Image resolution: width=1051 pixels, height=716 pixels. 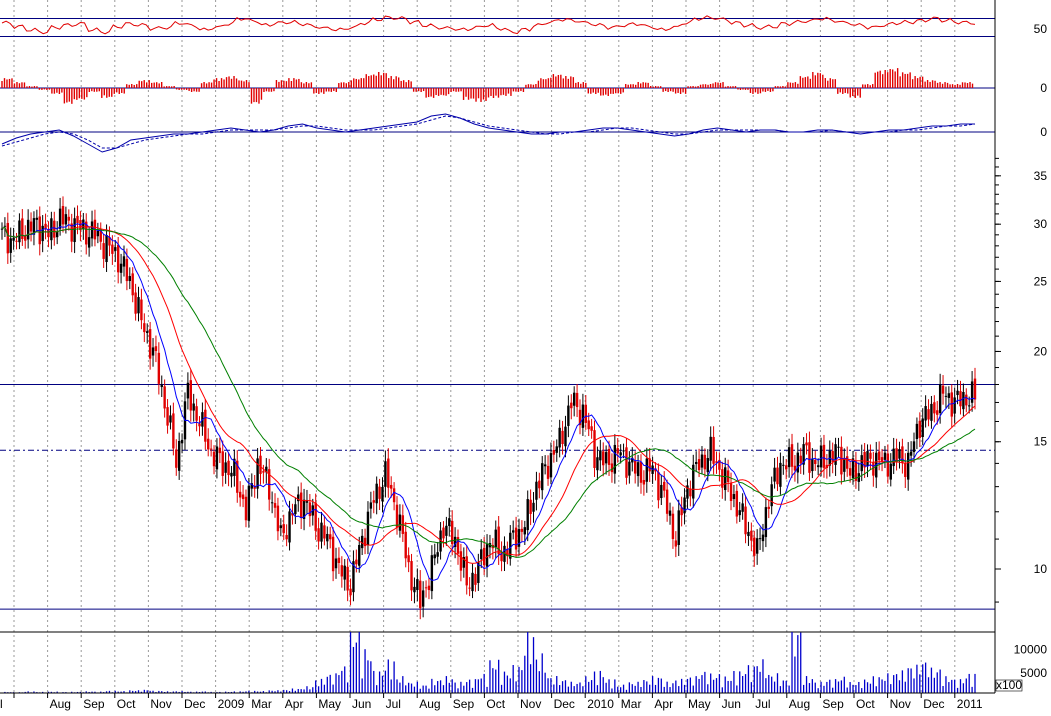 I want to click on price-tick-label: 35, so click(x=1041, y=176).